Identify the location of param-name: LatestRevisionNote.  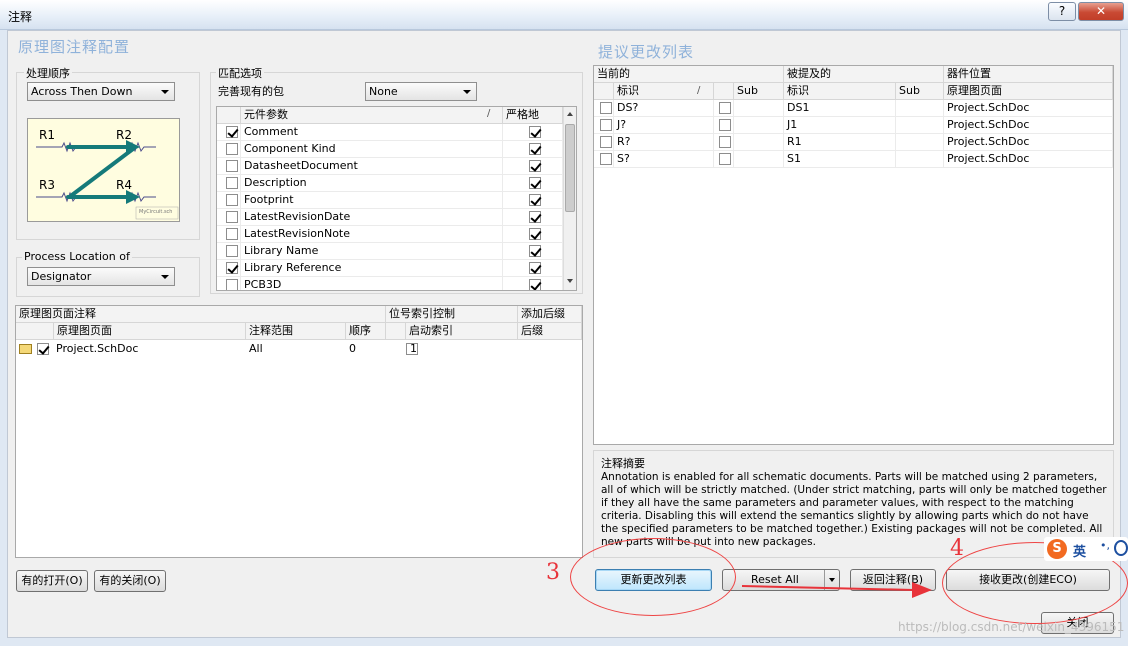
(372, 234).